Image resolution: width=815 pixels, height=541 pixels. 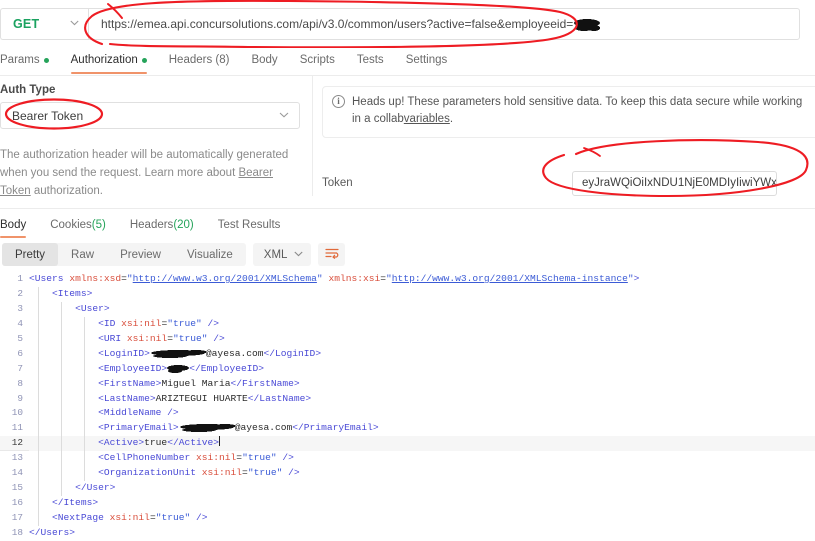 What do you see at coordinates (196, 383) in the screenshot?
I see `first-name-value: Miguel Maria` at bounding box center [196, 383].